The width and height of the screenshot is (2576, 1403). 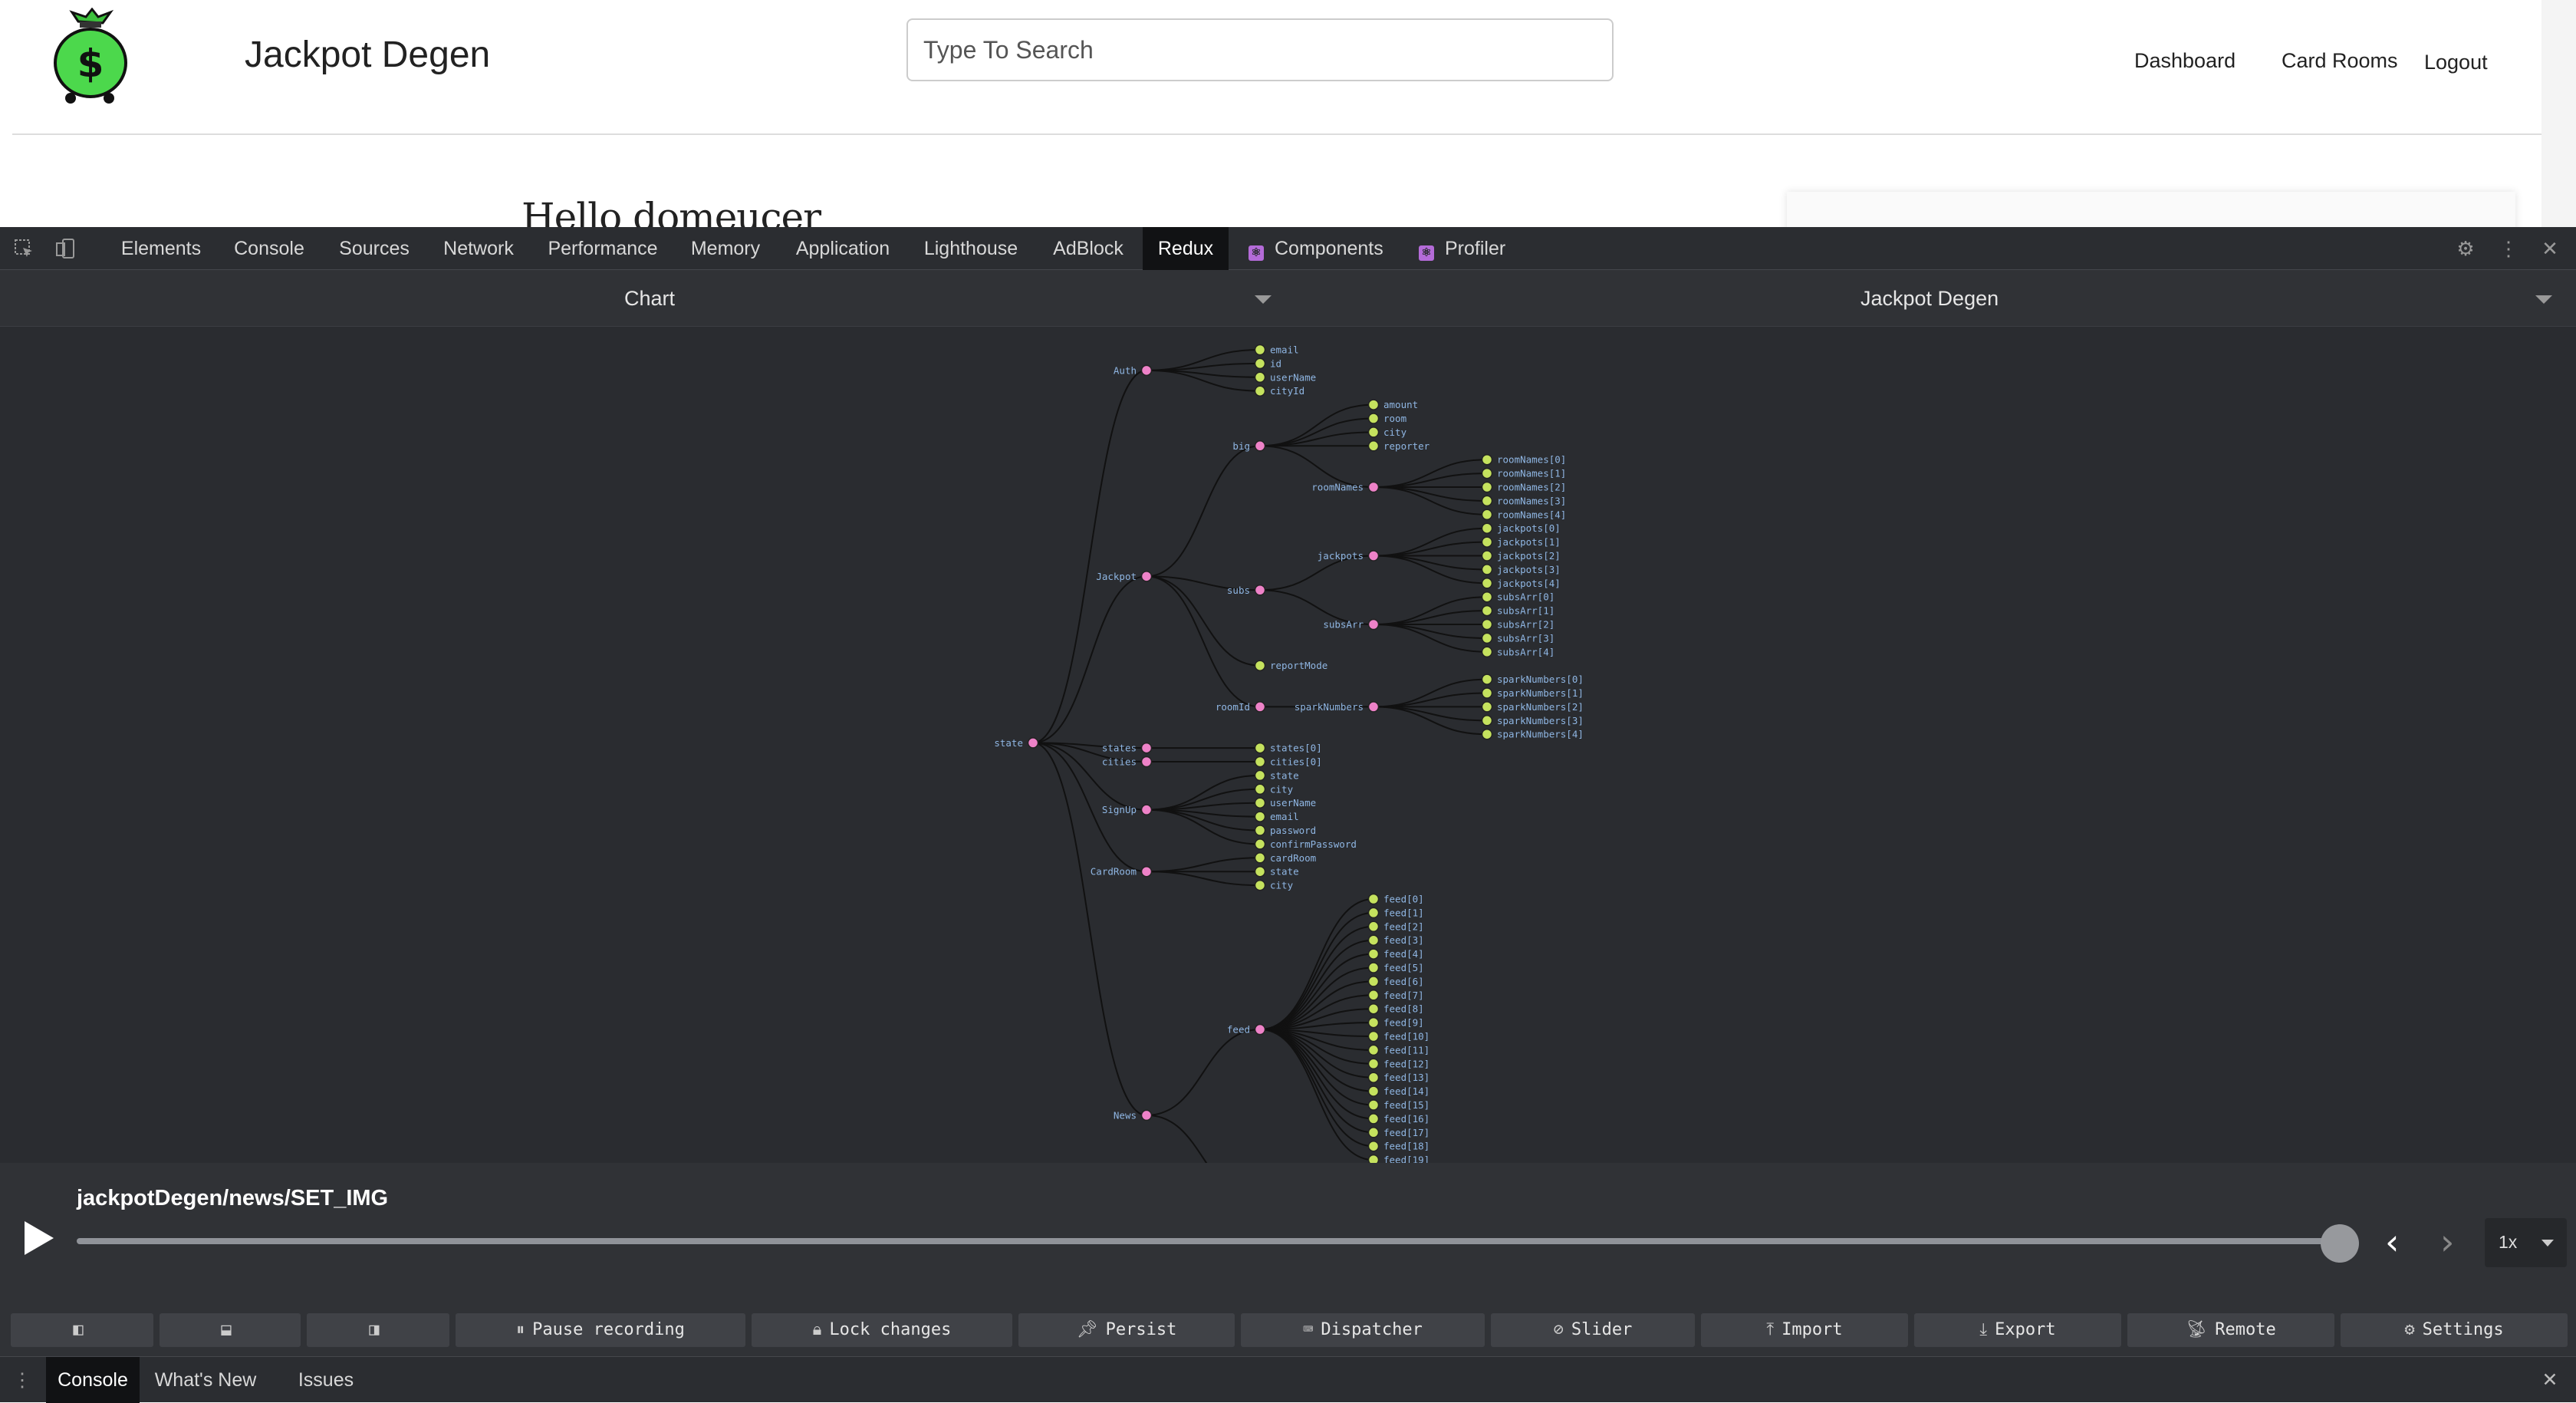 What do you see at coordinates (2456, 62) in the screenshot?
I see `nav-logout: Logout` at bounding box center [2456, 62].